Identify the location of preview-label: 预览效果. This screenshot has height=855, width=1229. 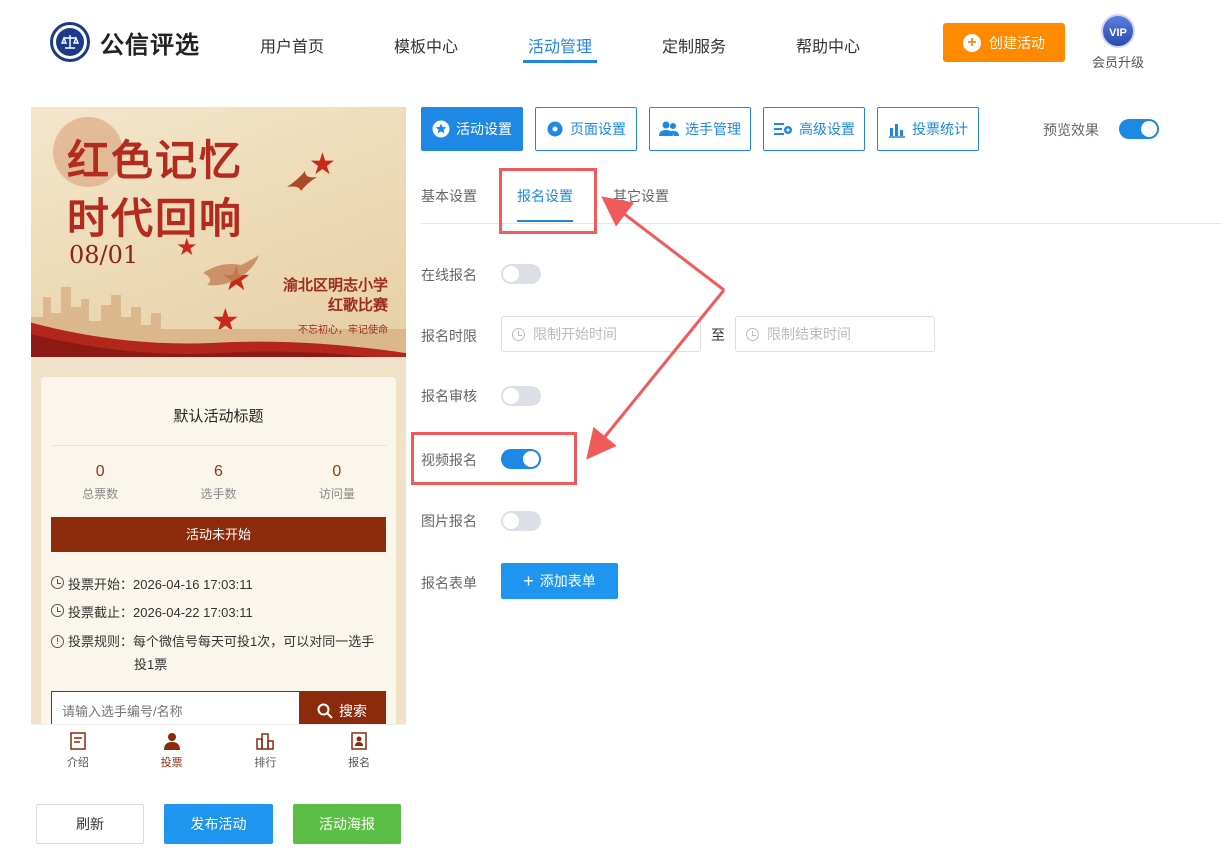
(1071, 130).